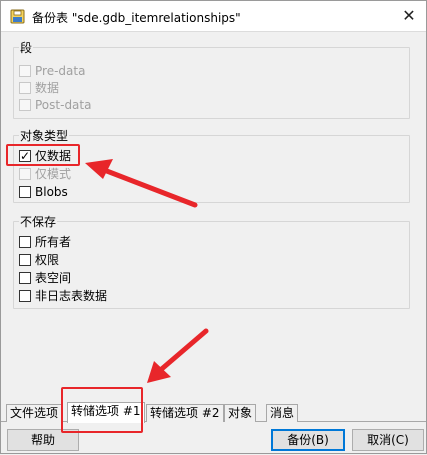  Describe the element at coordinates (38, 221) in the screenshot. I see `do-not-save-group-label: 不保存` at that location.